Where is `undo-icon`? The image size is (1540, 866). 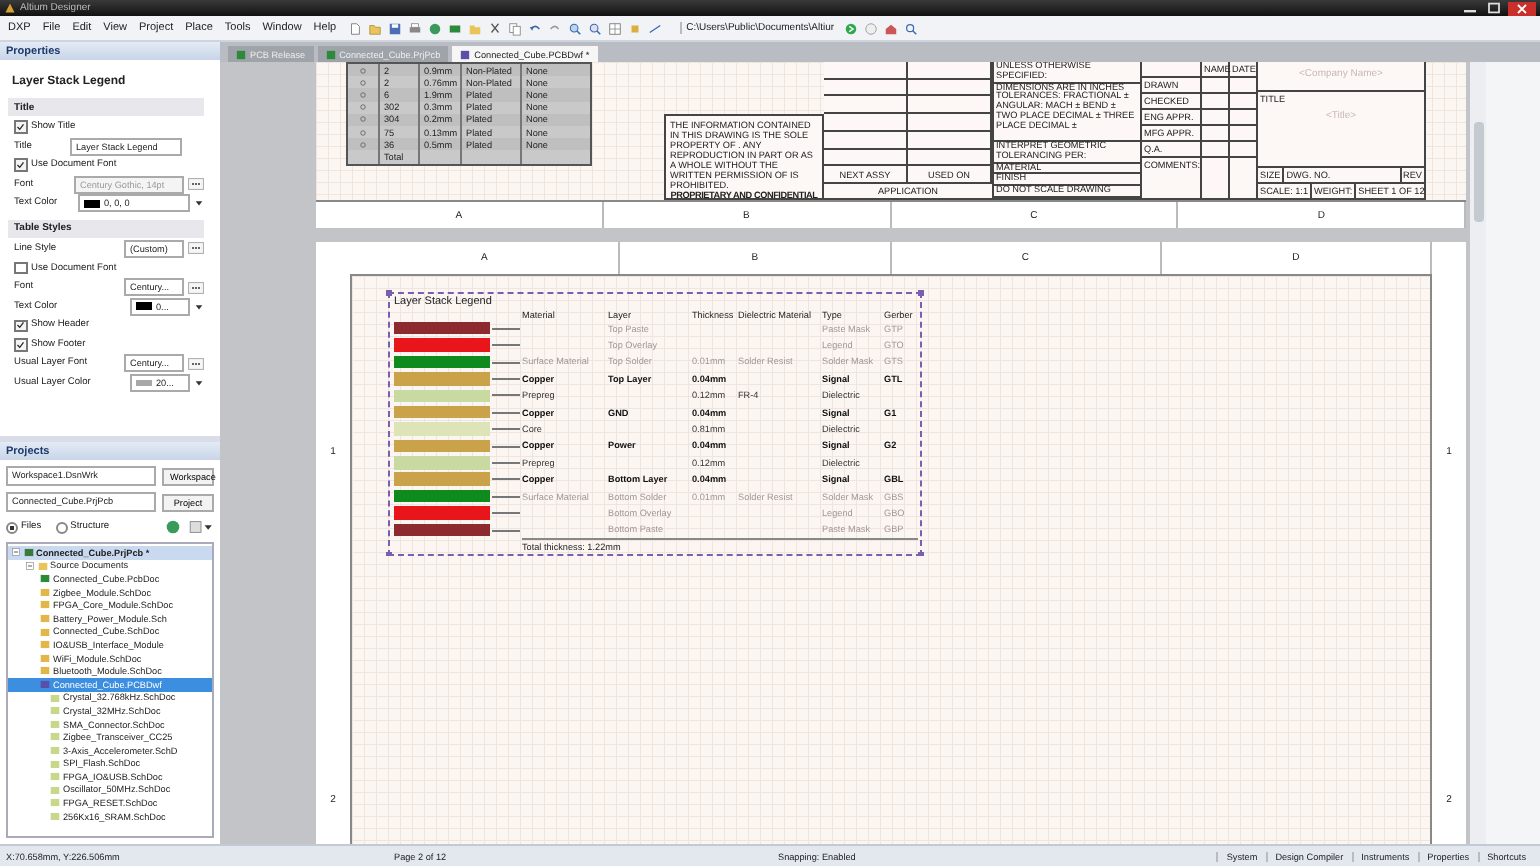
undo-icon is located at coordinates (535, 28).